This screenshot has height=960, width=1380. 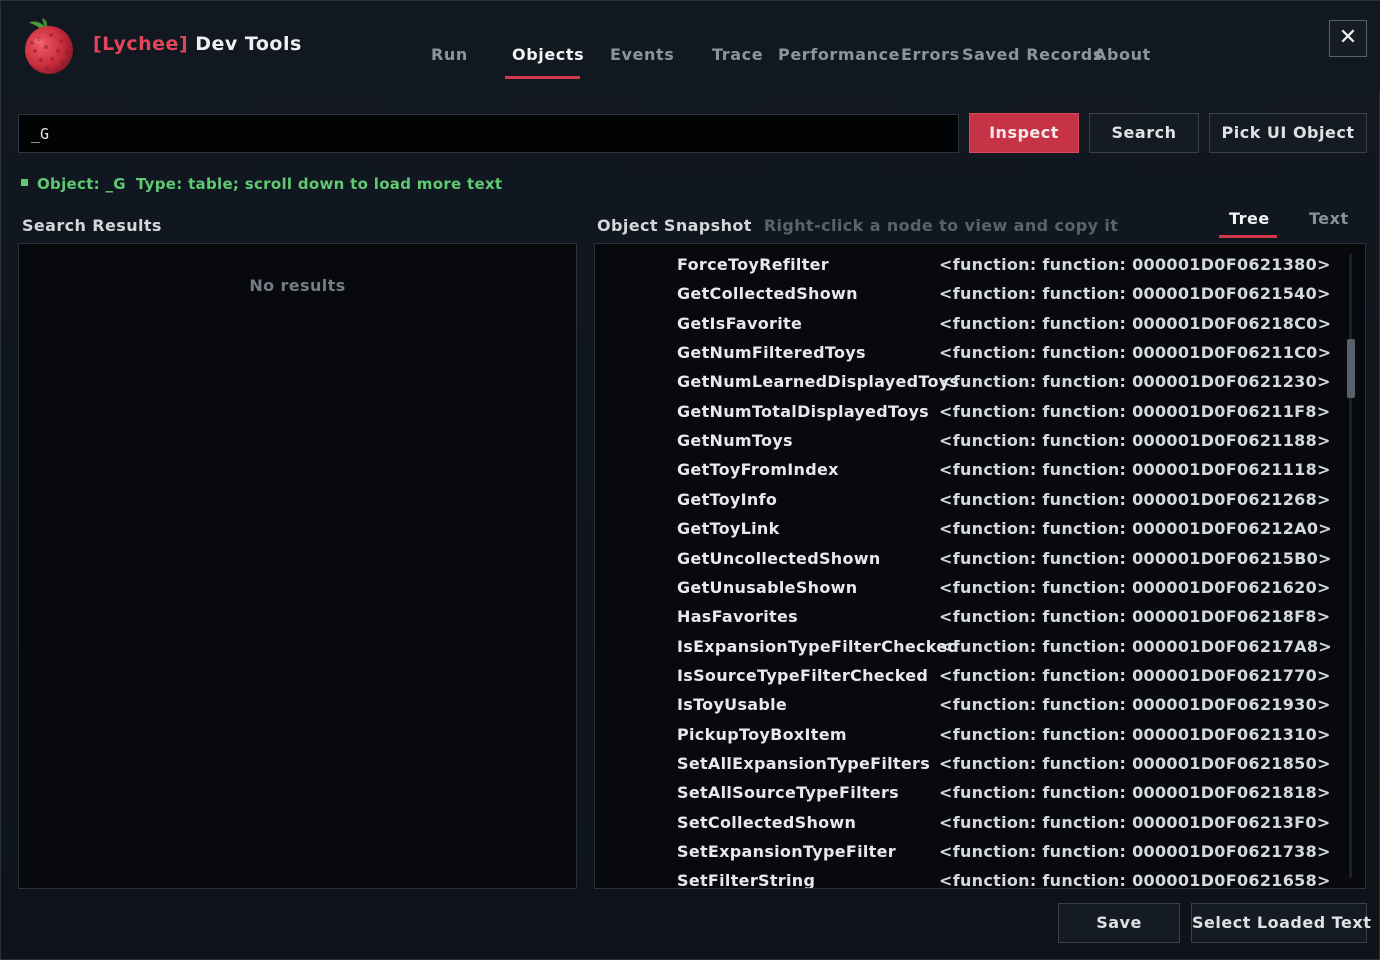 I want to click on tree-row-value: <function: function: 000001D0F06217A8>, so click(x=1135, y=646).